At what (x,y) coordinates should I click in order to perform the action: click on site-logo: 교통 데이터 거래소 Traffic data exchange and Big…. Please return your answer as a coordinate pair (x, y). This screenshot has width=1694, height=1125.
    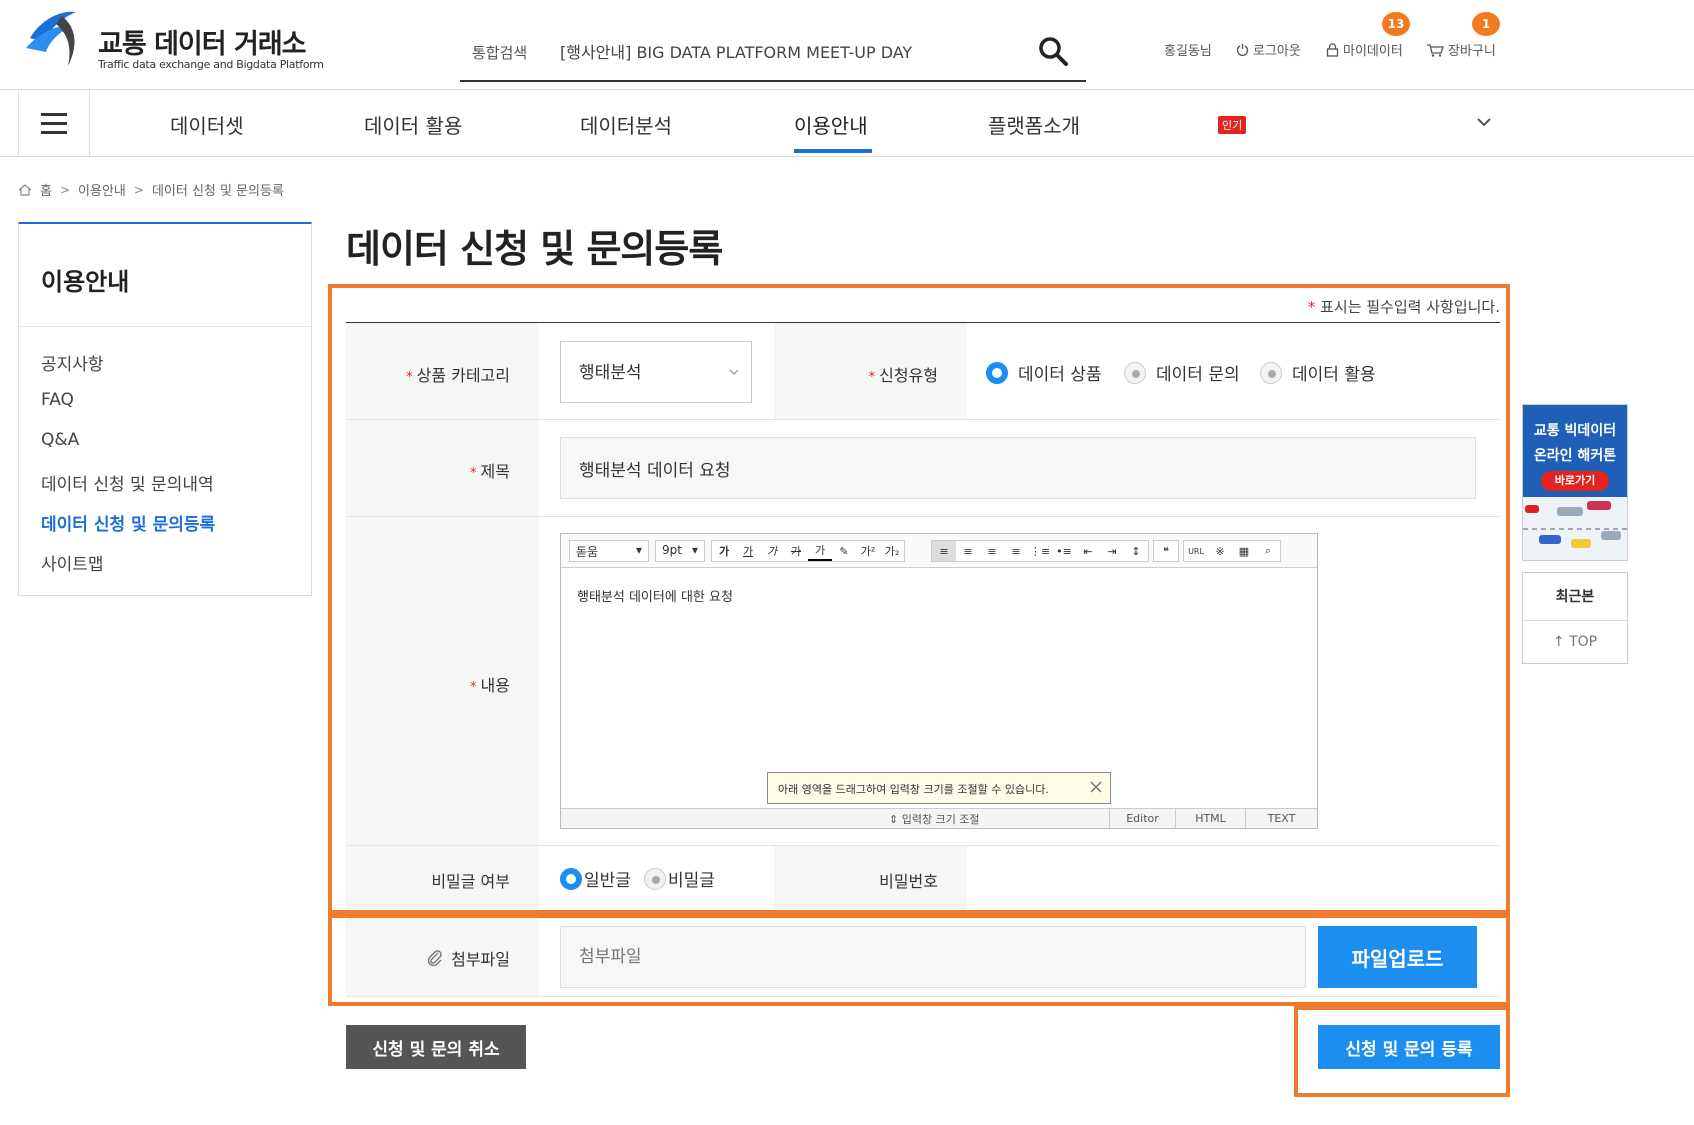
    Looking at the image, I should click on (182, 39).